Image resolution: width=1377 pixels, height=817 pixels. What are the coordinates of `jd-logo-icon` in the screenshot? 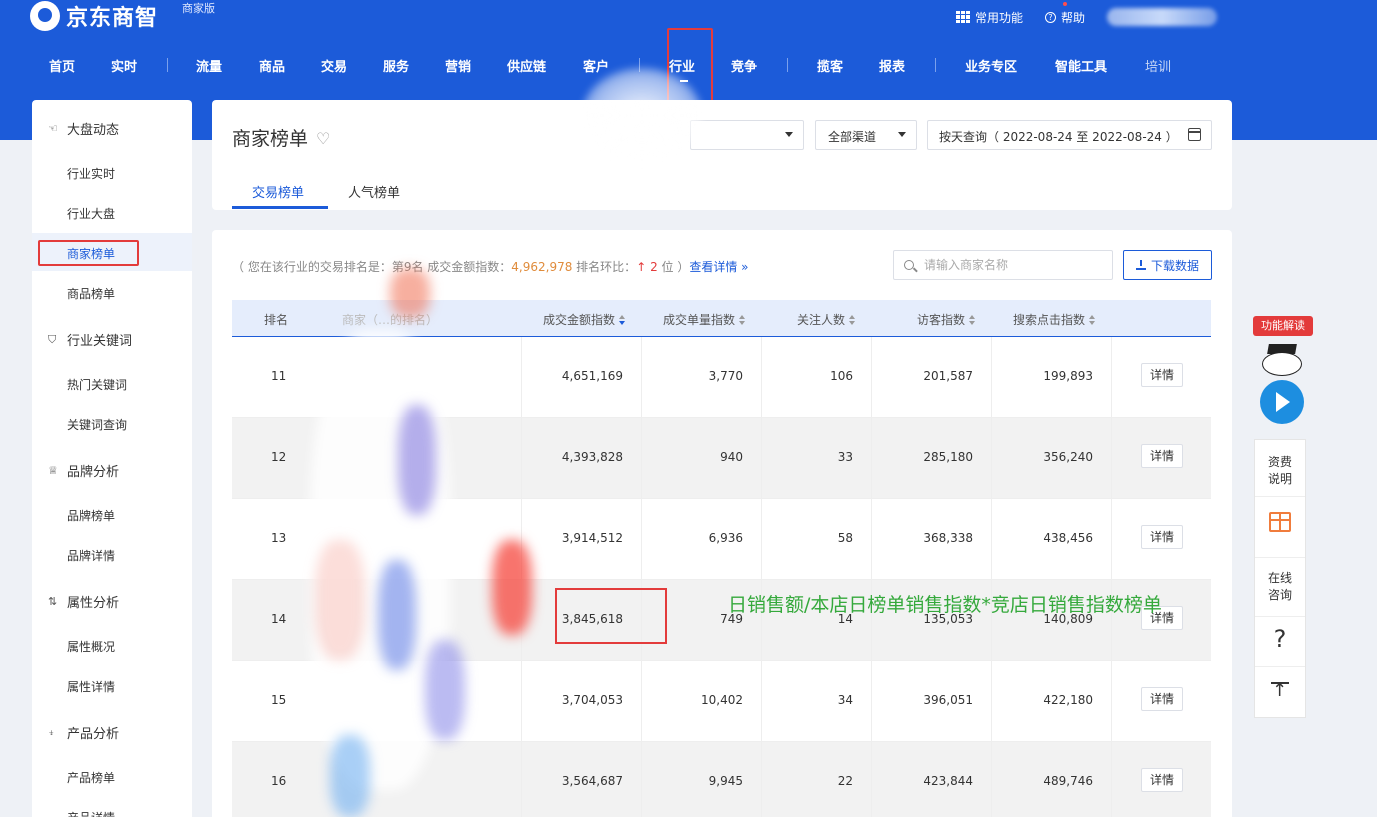 It's located at (45, 16).